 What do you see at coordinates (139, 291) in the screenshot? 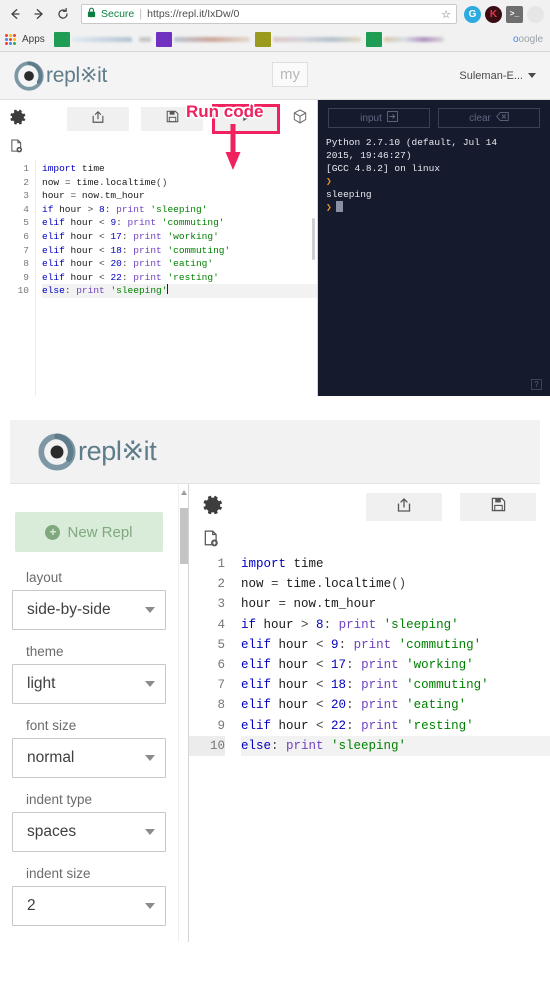
I see `code-token: 'sleeping'` at bounding box center [139, 291].